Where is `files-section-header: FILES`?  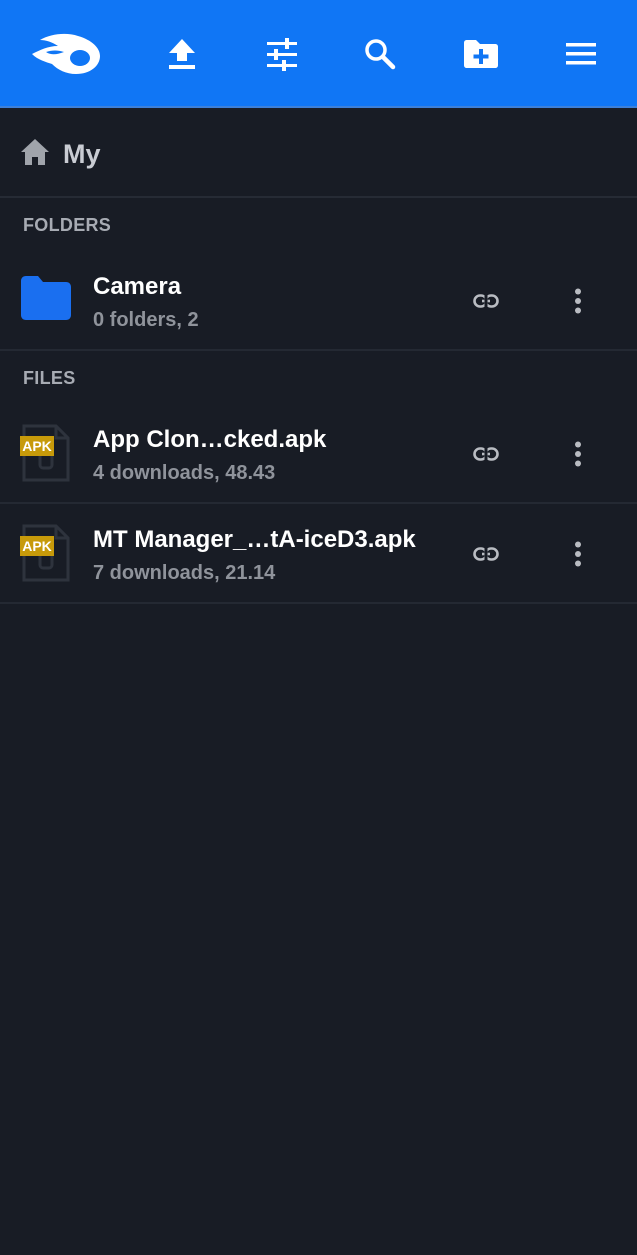 files-section-header: FILES is located at coordinates (49, 378).